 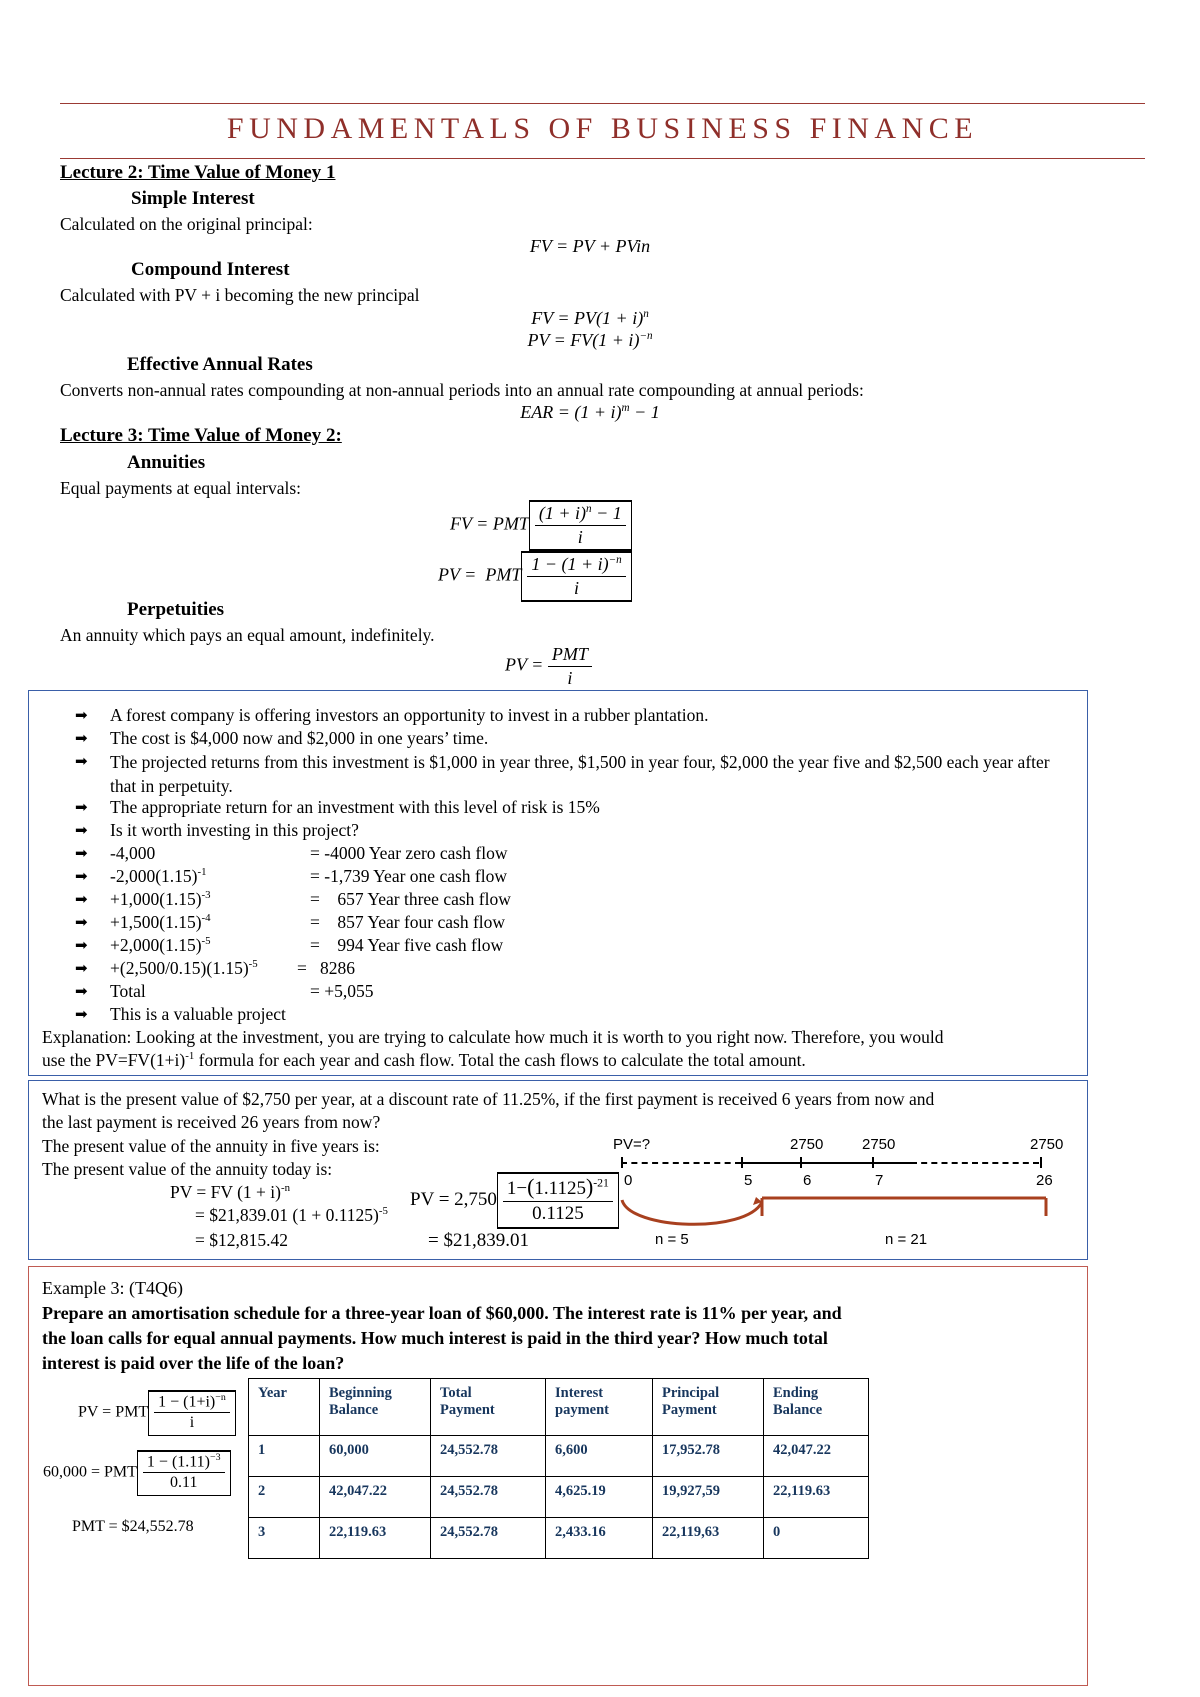 What do you see at coordinates (375, 1497) in the screenshot?
I see `cell-beginning-balance: 42,047.22` at bounding box center [375, 1497].